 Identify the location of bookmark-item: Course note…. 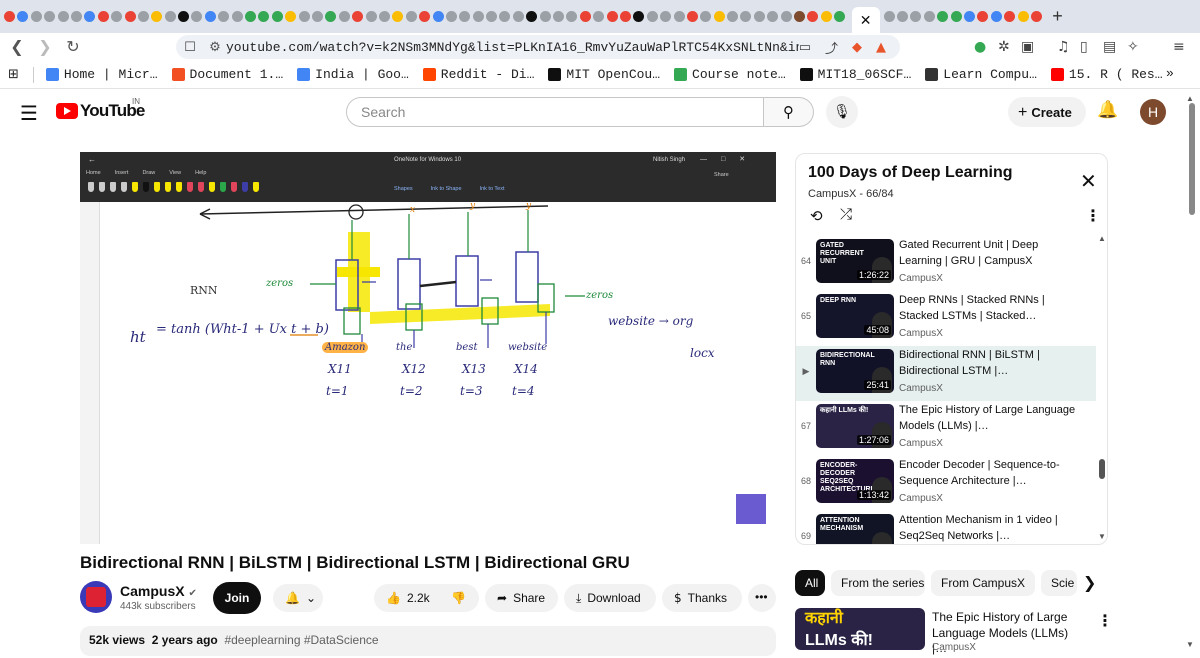
(730, 74).